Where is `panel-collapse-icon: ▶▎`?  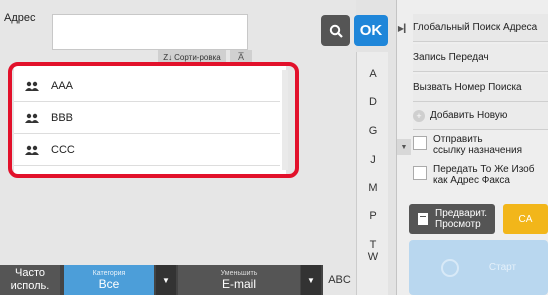 panel-collapse-icon: ▶▎ is located at coordinates (404, 28).